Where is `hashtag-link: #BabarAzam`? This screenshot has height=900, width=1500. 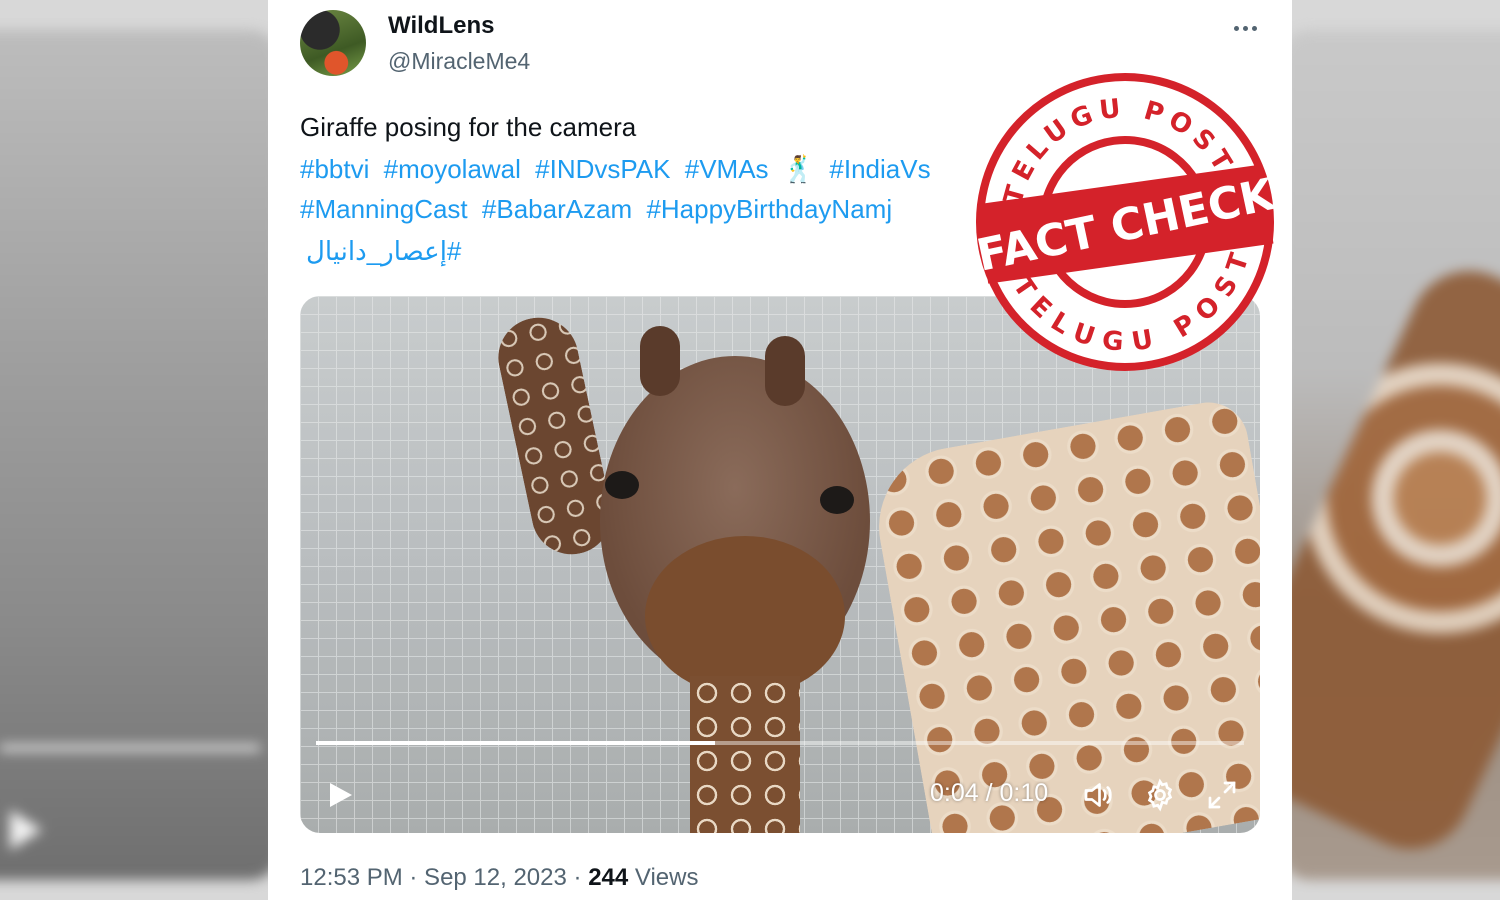
hashtag-link: #BabarAzam is located at coordinates (557, 209).